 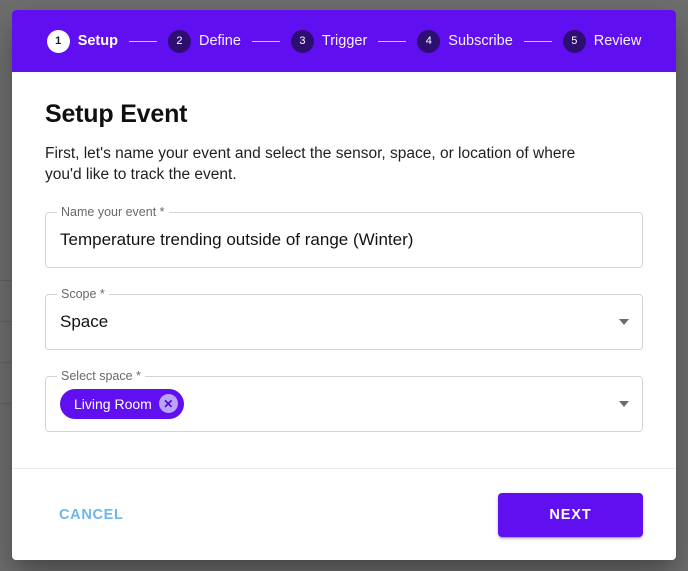 I want to click on step-review: 5 Review, so click(x=602, y=41).